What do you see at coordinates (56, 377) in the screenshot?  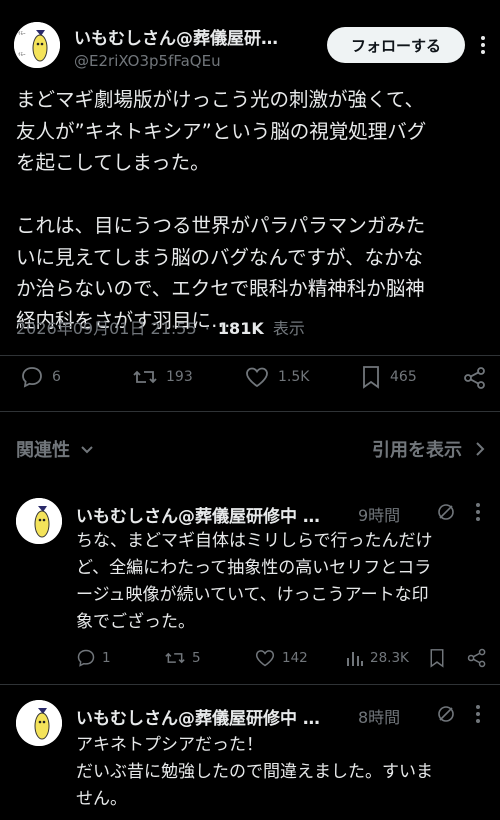 I see `reply-count: 6` at bounding box center [56, 377].